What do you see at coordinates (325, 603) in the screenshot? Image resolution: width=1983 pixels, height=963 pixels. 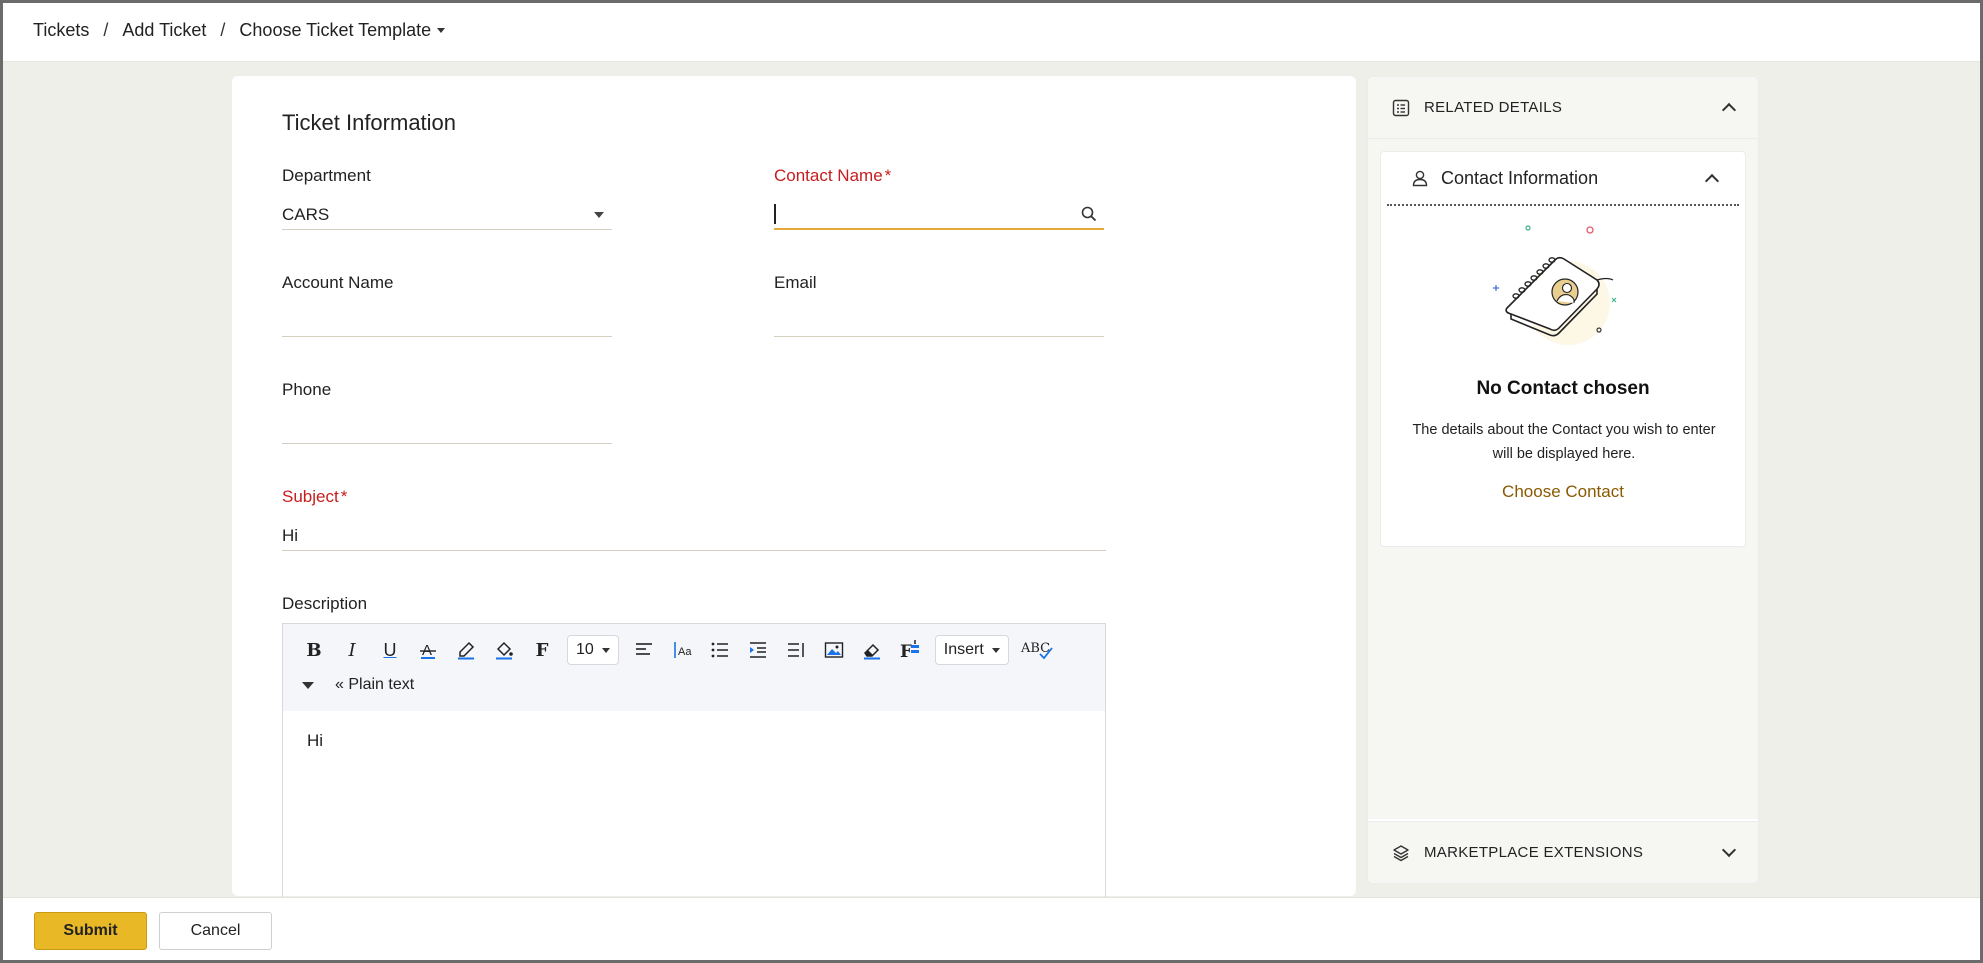 I see `description-label: Description` at bounding box center [325, 603].